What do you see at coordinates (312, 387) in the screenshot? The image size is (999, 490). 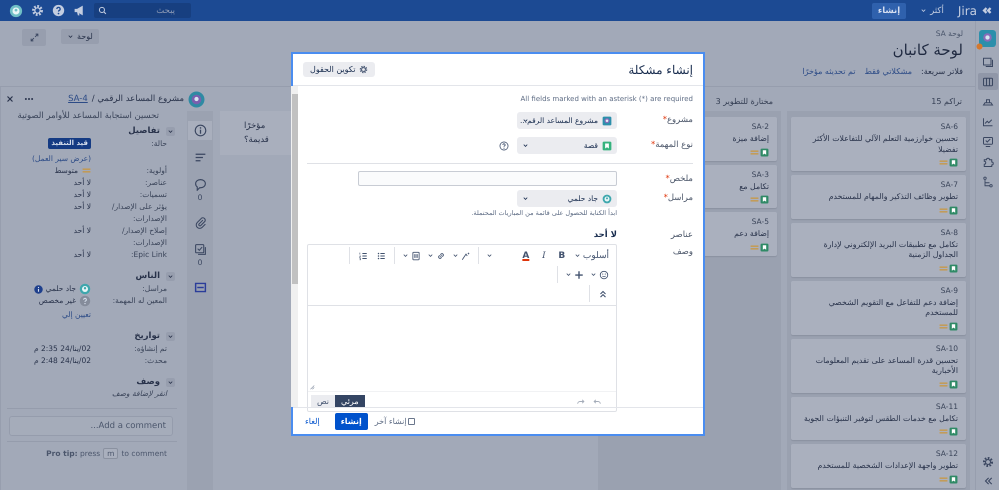 I see `resize-grip-icon` at bounding box center [312, 387].